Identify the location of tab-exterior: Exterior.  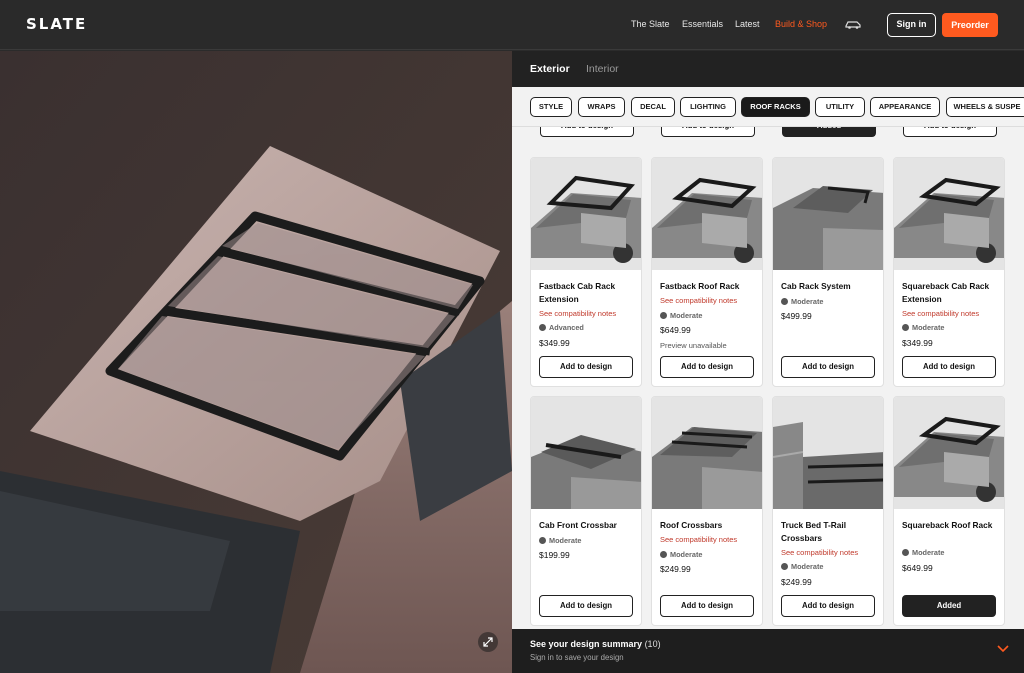
(550, 69).